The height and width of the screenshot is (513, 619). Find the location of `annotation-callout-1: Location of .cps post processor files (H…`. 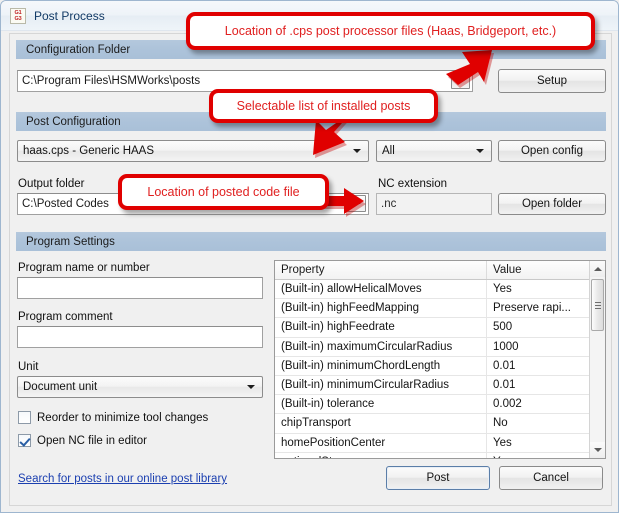

annotation-callout-1: Location of .cps post processor files (H… is located at coordinates (390, 31).